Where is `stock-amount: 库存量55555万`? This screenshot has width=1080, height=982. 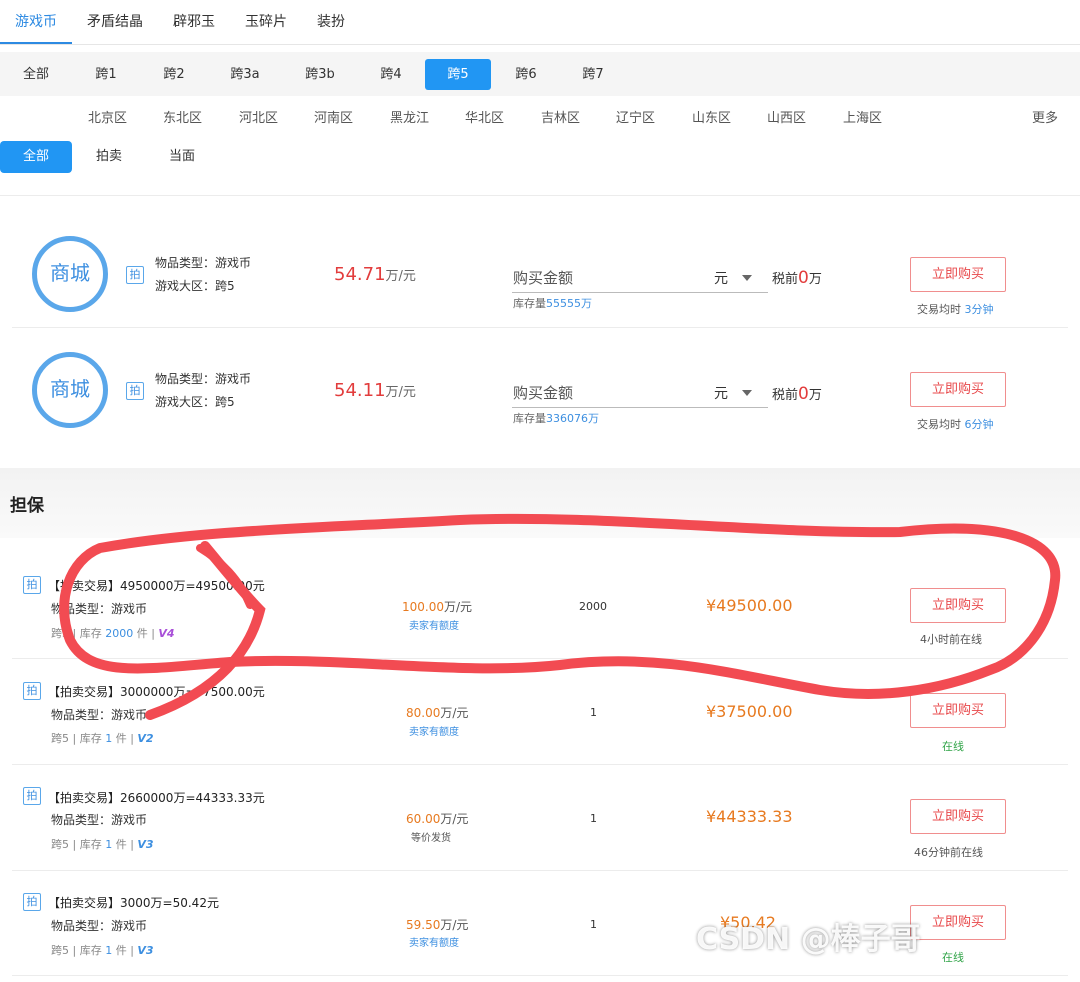 stock-amount: 库存量55555万 is located at coordinates (552, 303).